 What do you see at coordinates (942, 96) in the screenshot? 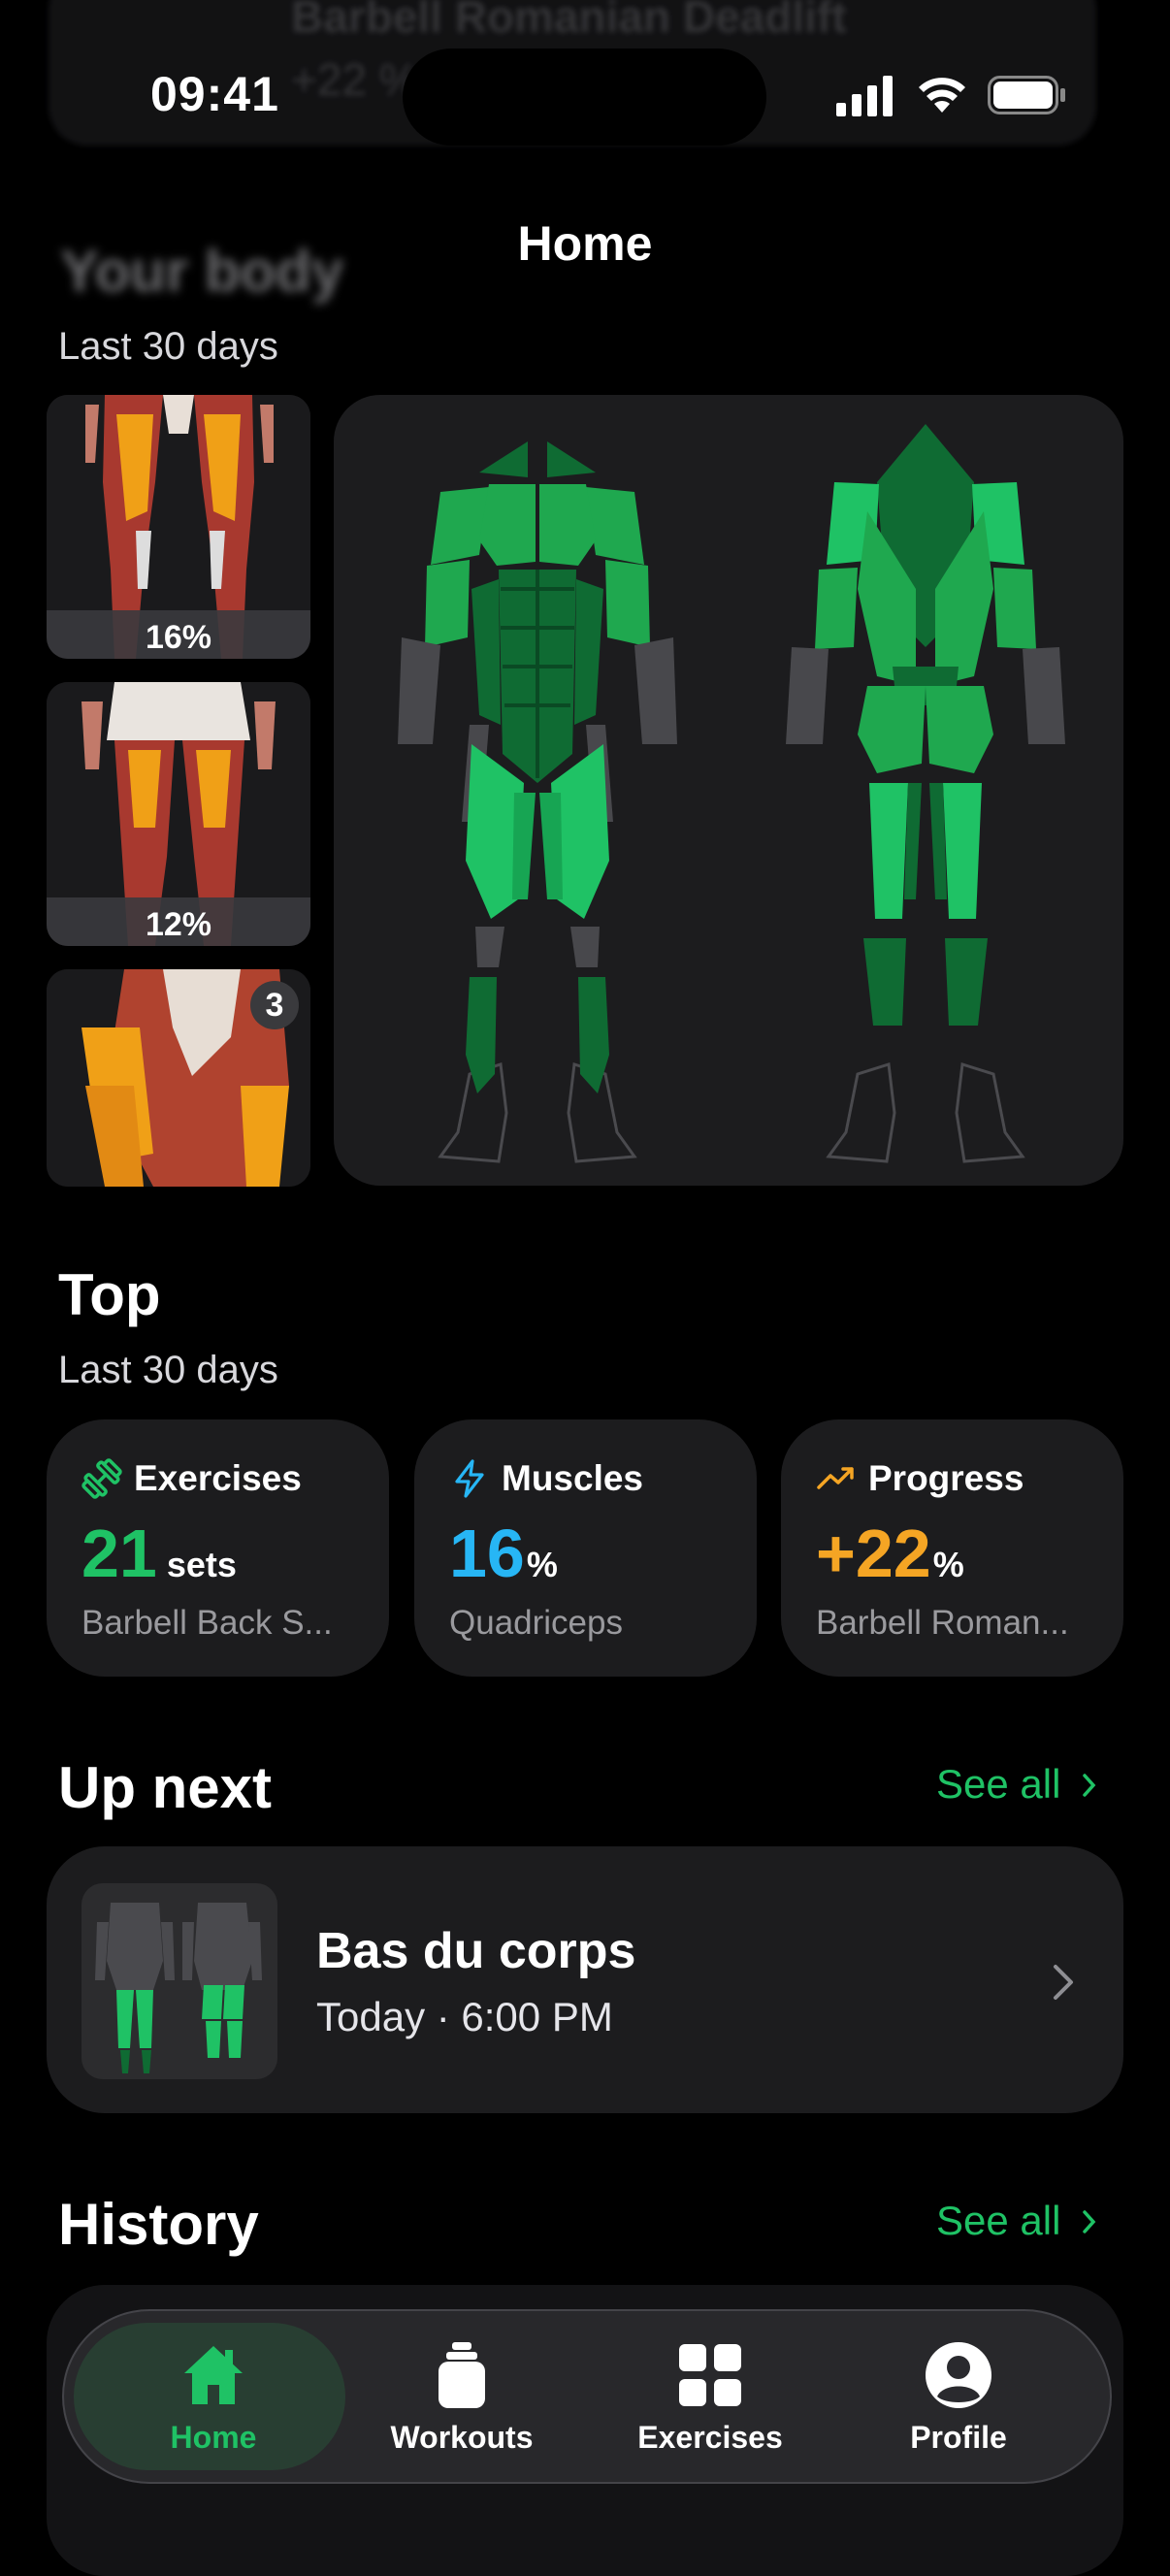
I see `wifi-icon` at bounding box center [942, 96].